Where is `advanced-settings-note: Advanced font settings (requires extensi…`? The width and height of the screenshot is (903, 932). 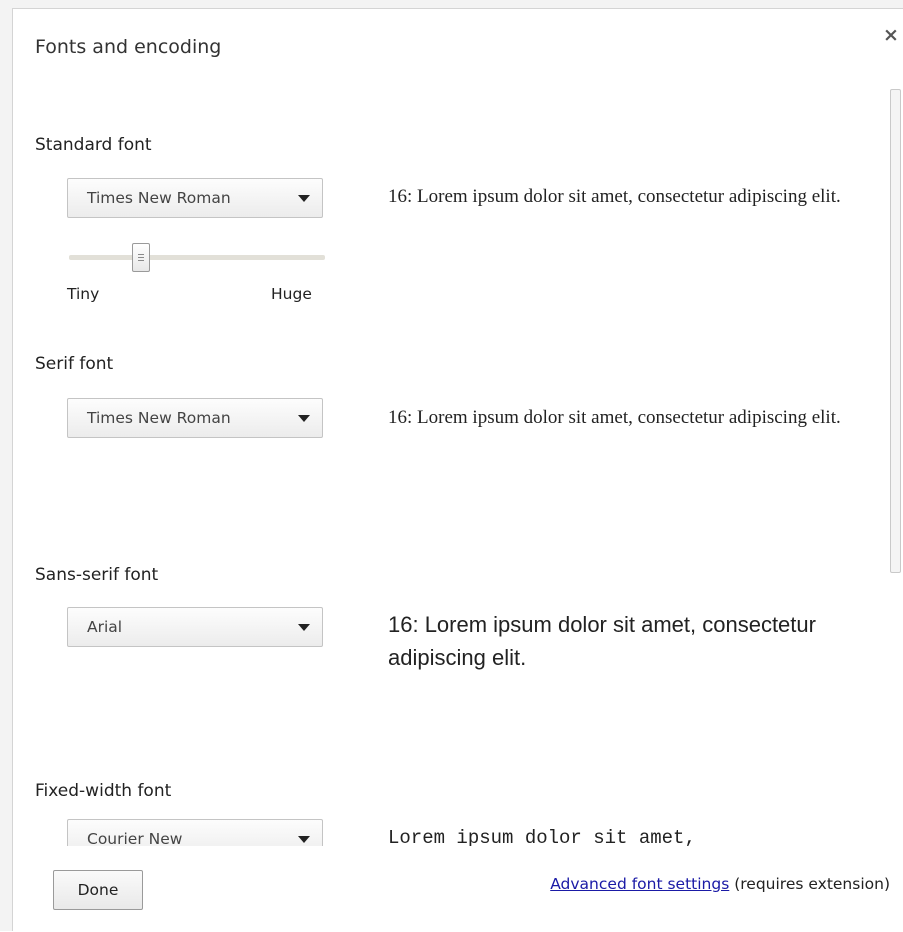
advanced-settings-note: Advanced font settings (requires extensi… is located at coordinates (720, 884).